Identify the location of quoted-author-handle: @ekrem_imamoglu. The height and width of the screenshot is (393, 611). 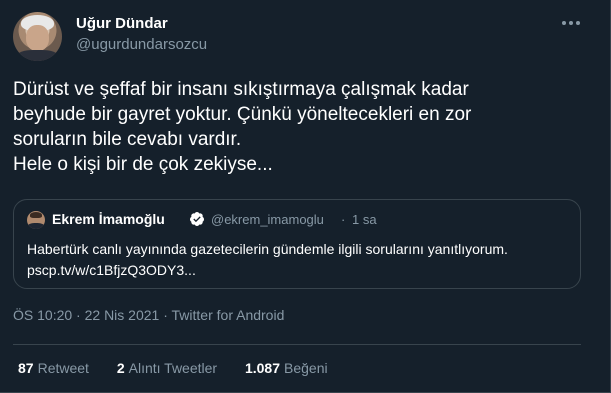
(267, 219).